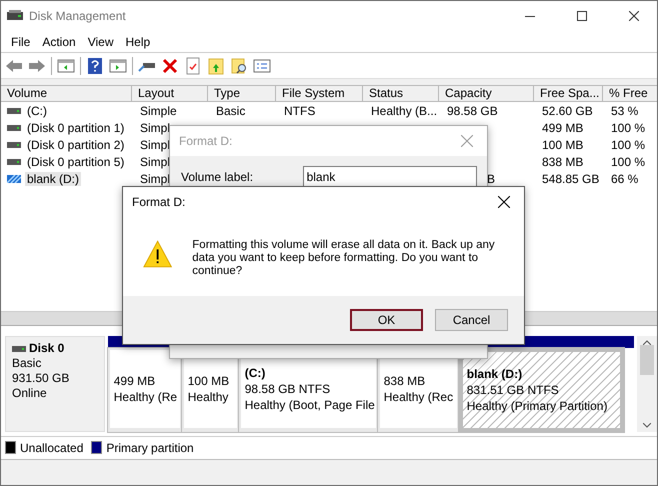 The width and height of the screenshot is (658, 486). I want to click on folder-up-icon, so click(216, 65).